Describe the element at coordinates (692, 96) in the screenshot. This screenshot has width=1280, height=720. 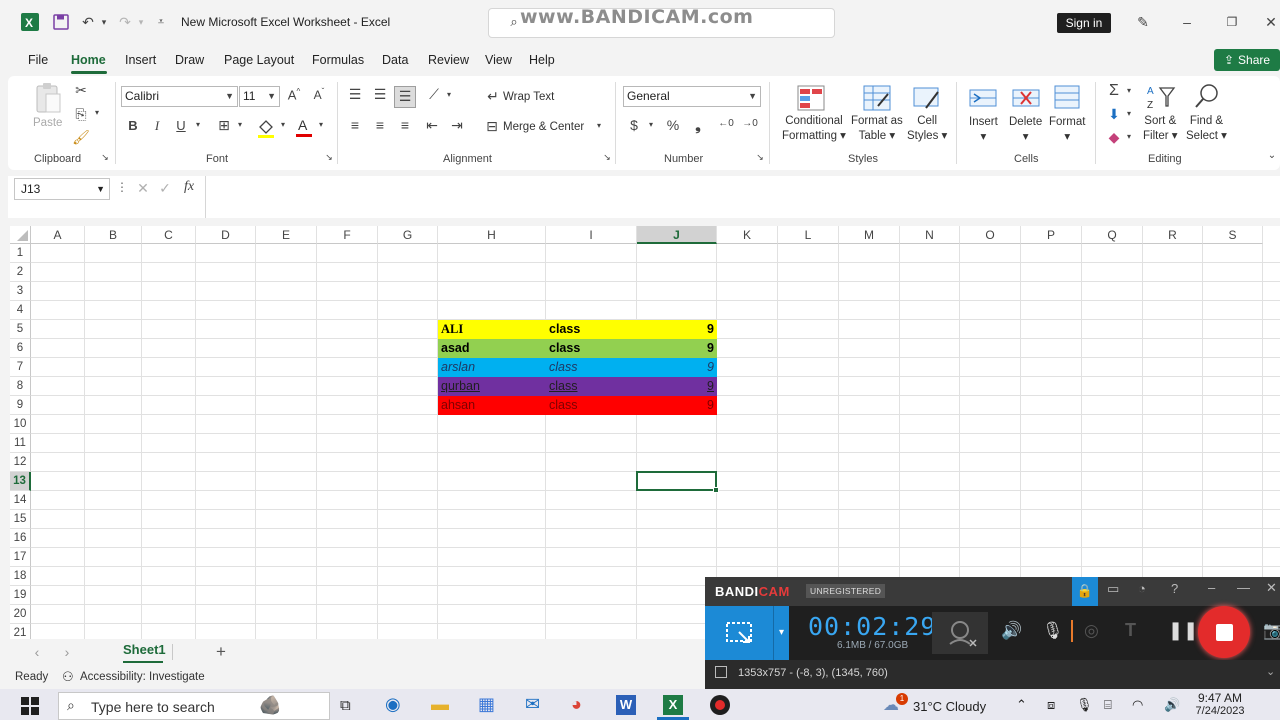
I see `number-format-combo: General ▼` at that location.